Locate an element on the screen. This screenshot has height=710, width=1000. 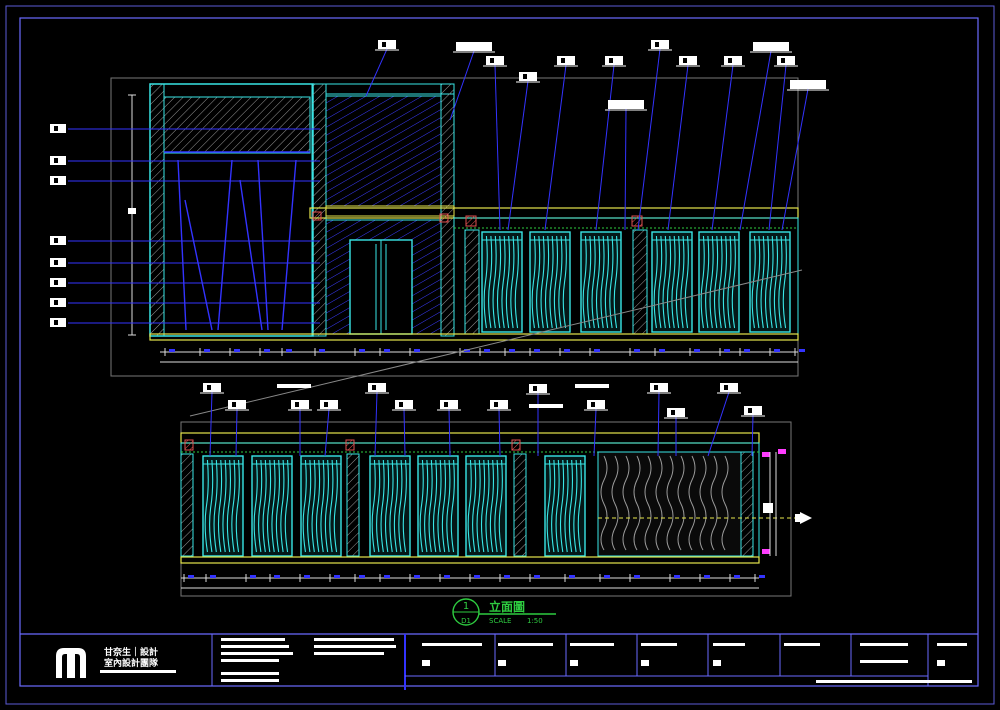
drawing-title-block: 1 D1 立面圖 SCALE 1:50 is located at coordinates (504, 612).